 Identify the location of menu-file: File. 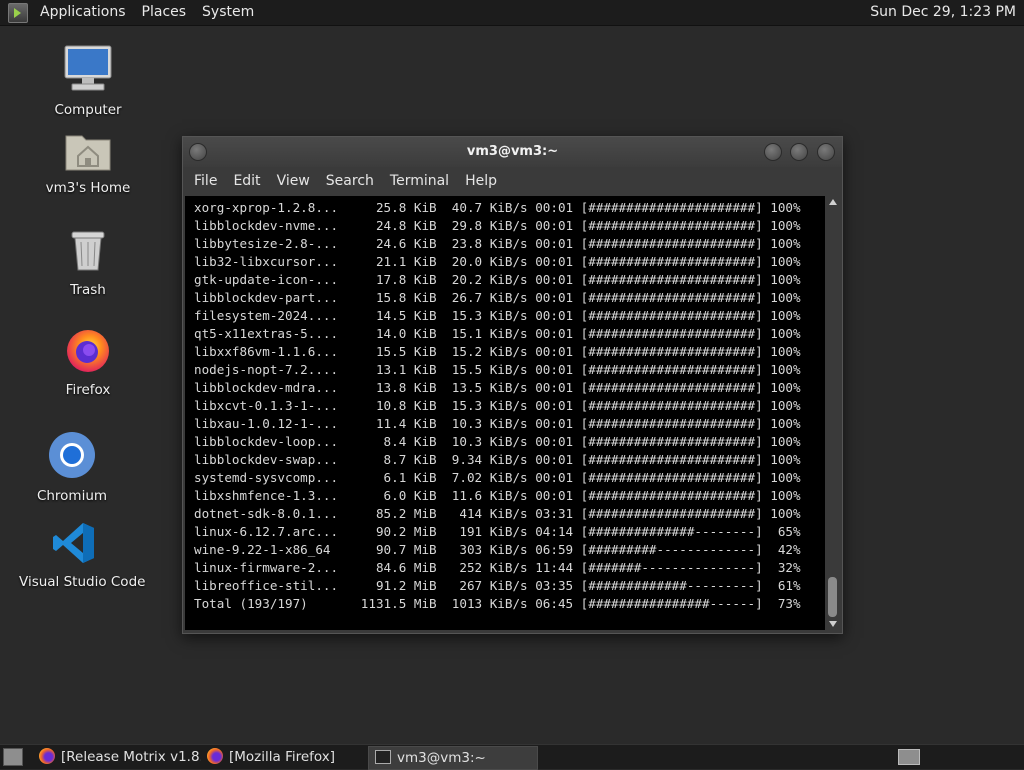
(205, 181).